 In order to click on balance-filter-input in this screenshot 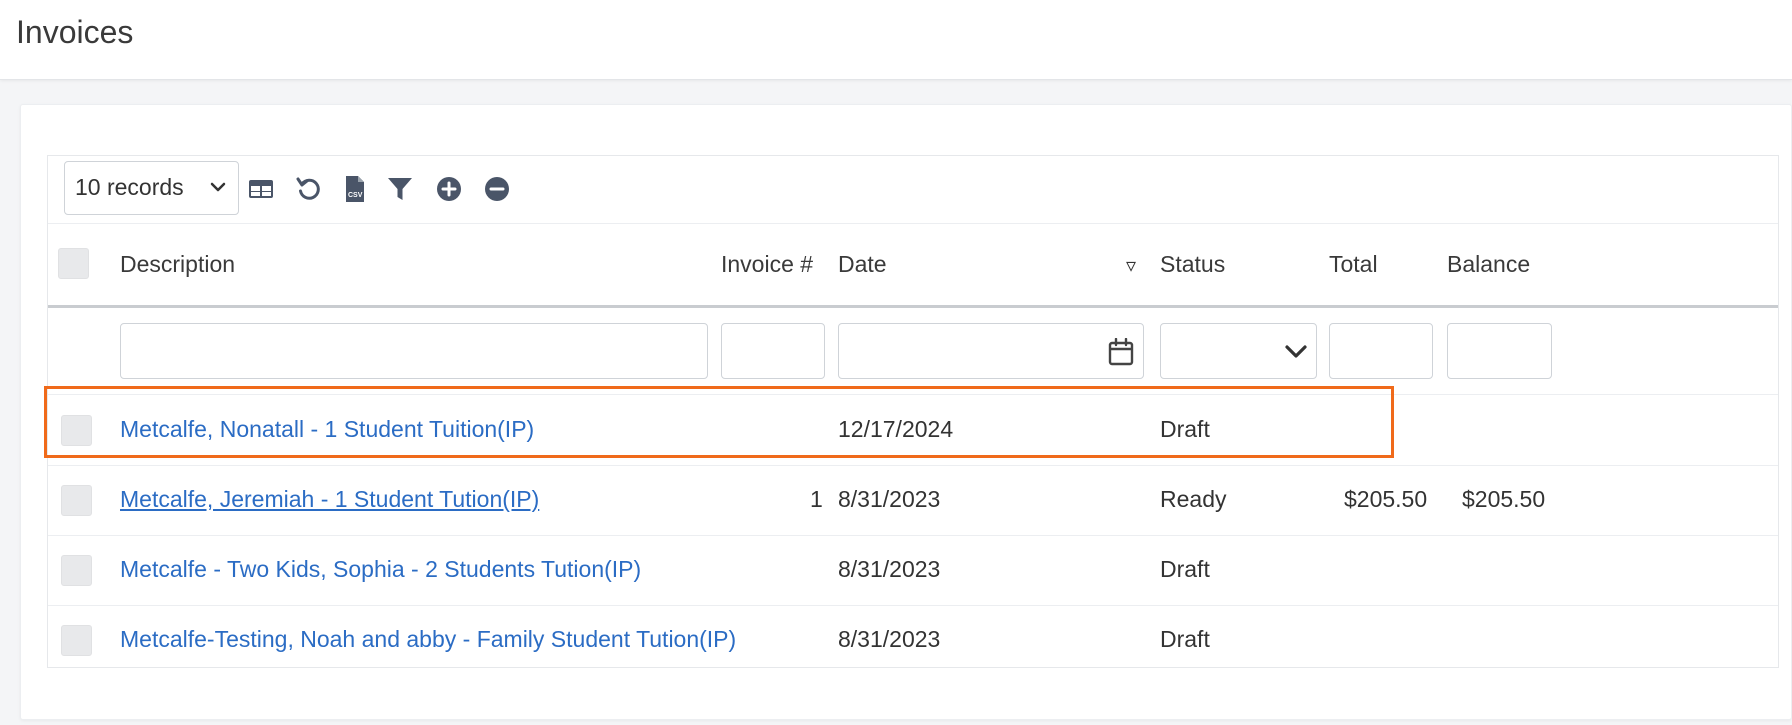, I will do `click(1499, 351)`.